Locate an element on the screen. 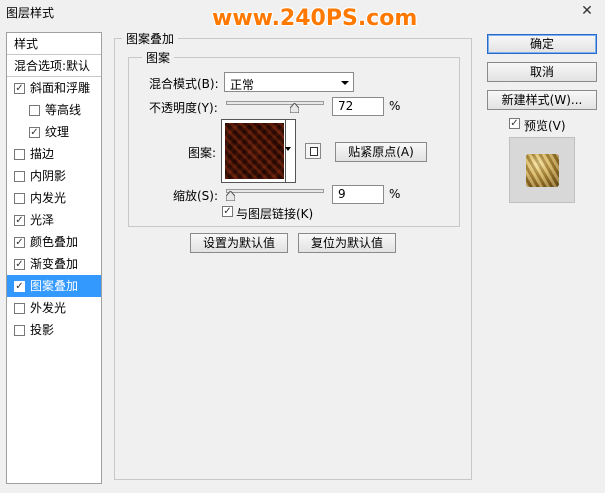  style-item-label: 等高线 is located at coordinates (63, 110).